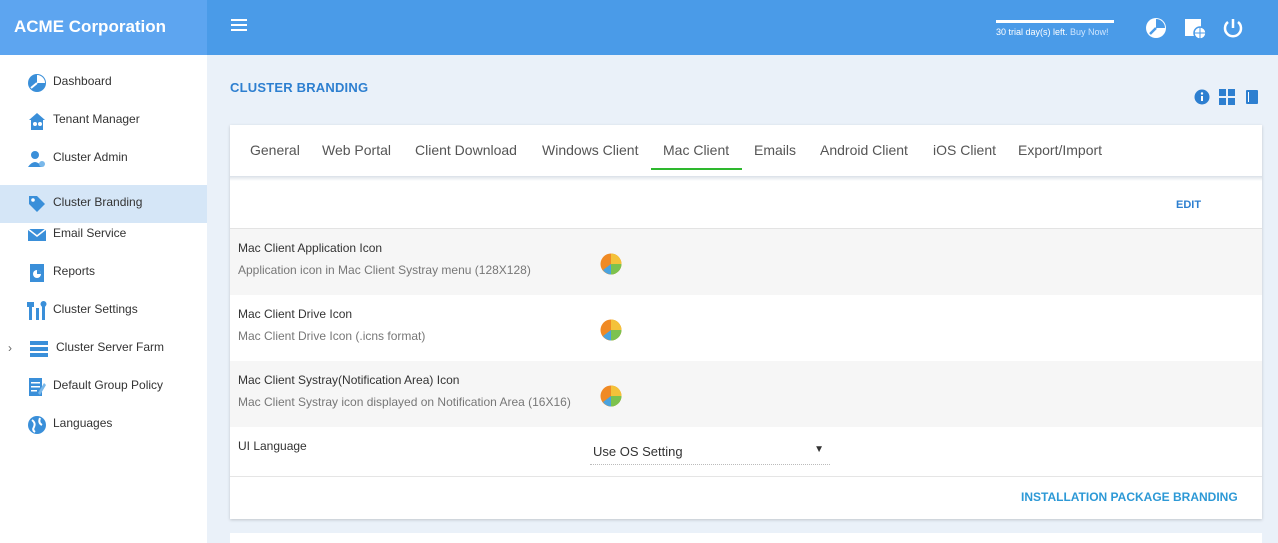 This screenshot has width=1278, height=543. What do you see at coordinates (696, 150) in the screenshot?
I see `tab-mac-client: Mac Client` at bounding box center [696, 150].